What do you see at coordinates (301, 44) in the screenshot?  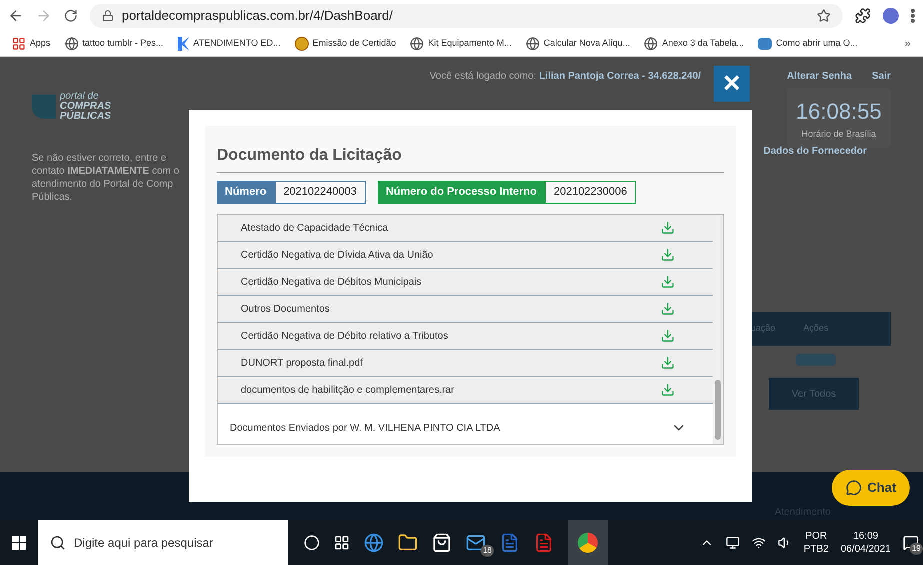 I see `emblem-icon` at bounding box center [301, 44].